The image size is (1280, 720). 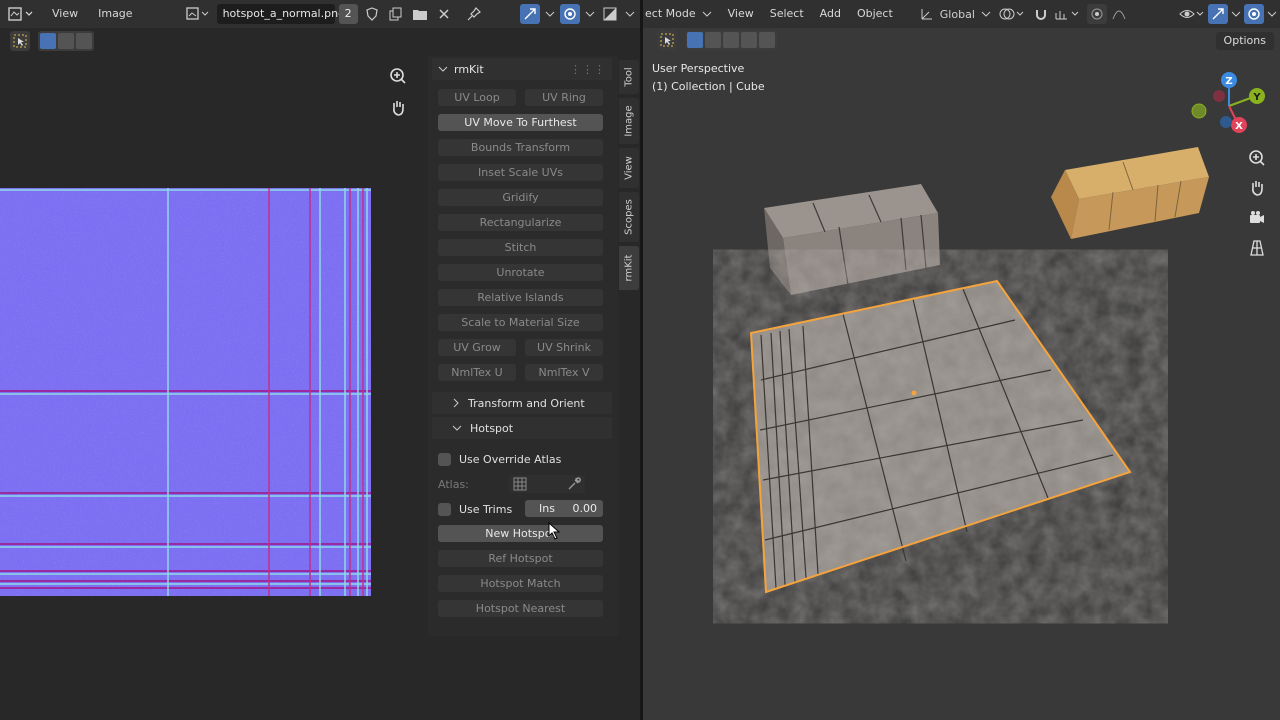 I want to click on gizmo-neg-x-axis, so click(x=1219, y=96).